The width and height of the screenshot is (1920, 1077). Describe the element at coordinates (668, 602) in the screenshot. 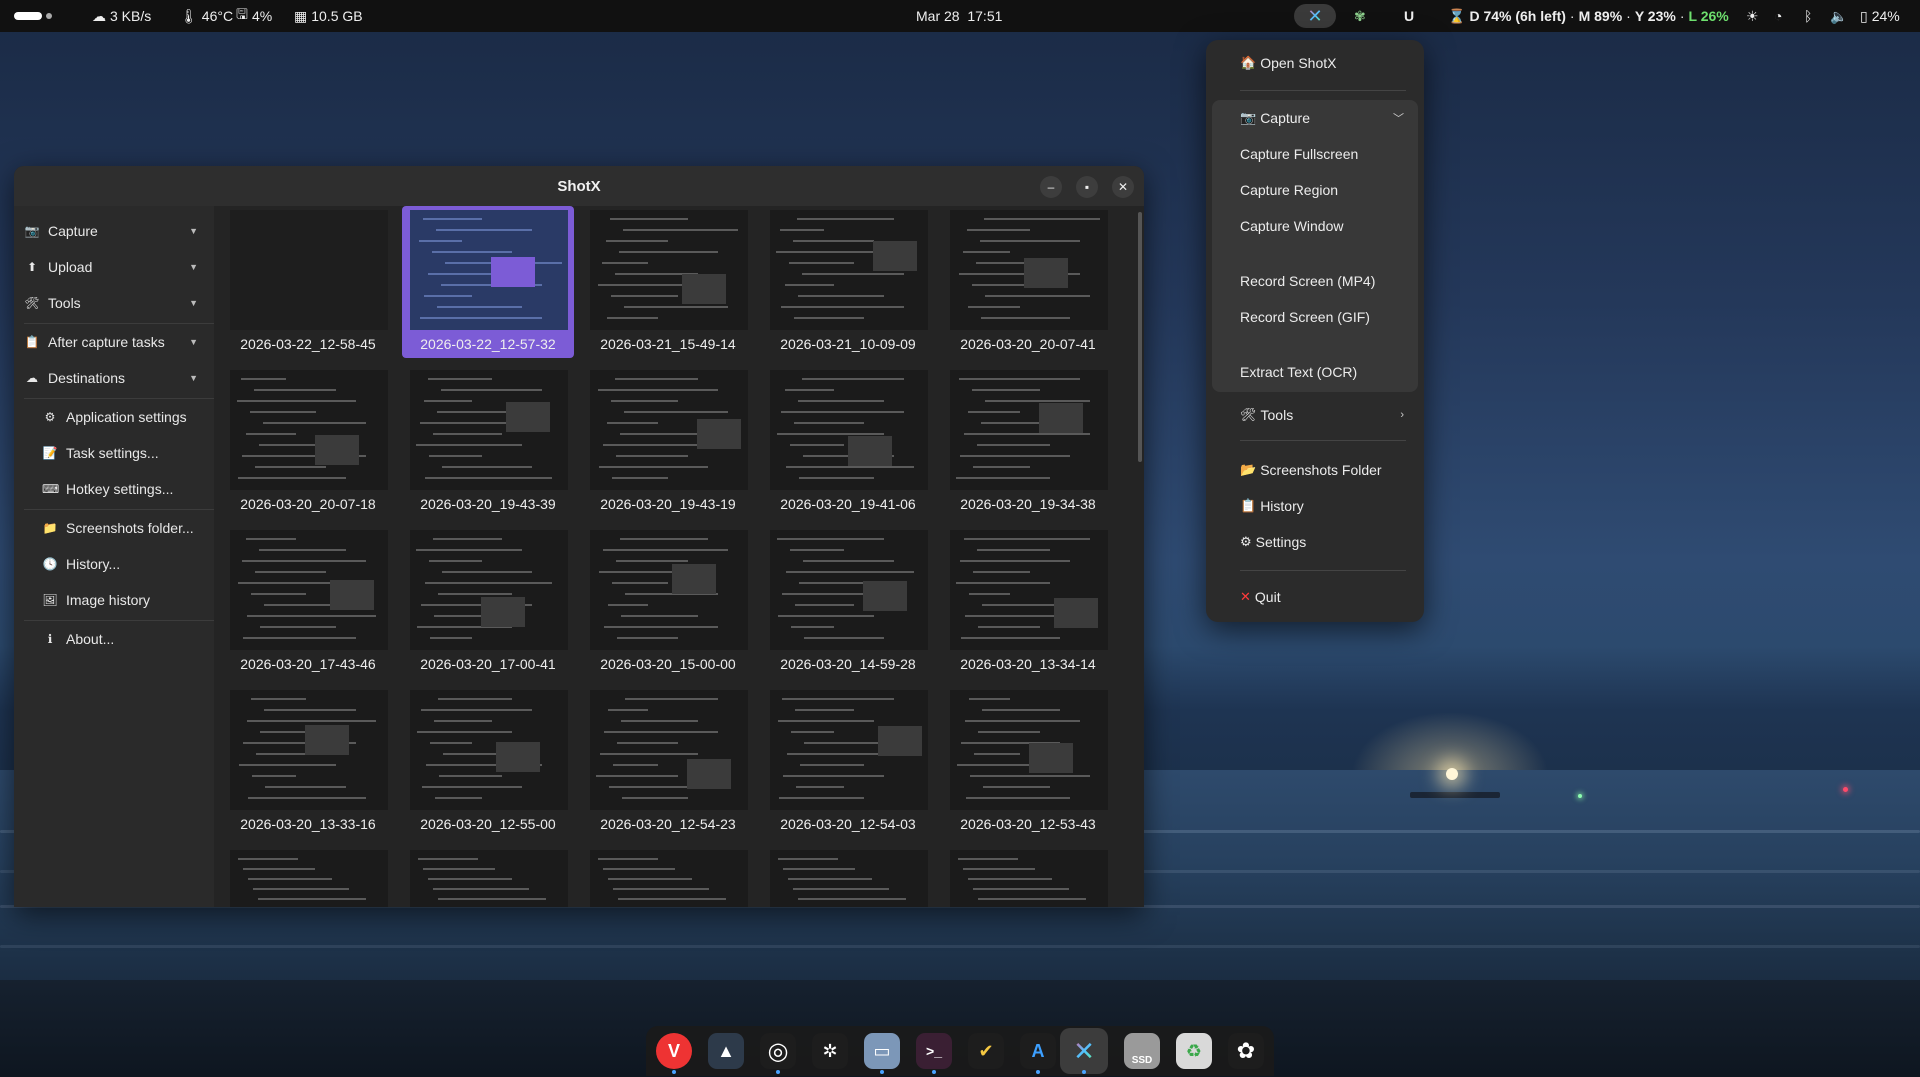

I see `screenshot-item: 2026-03-20_15-00-00` at that location.